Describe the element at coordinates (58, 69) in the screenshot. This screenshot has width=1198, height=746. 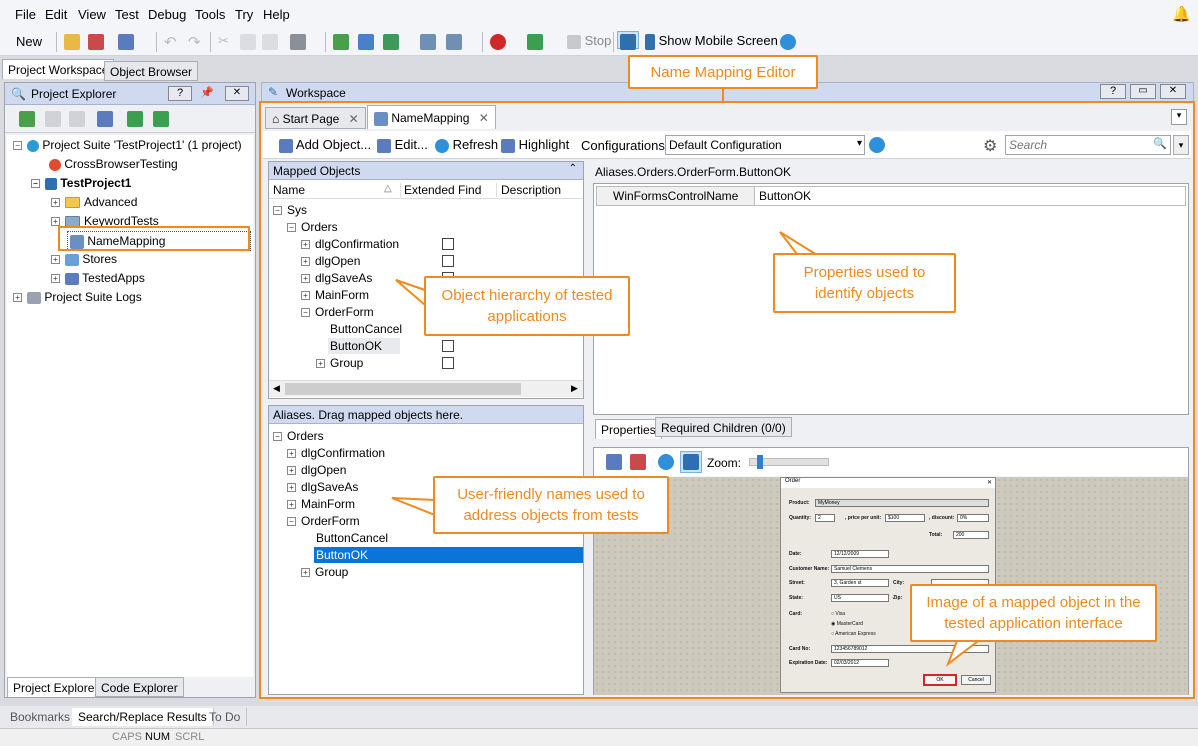
I see `tab-project-workspace: Project Workspace` at that location.